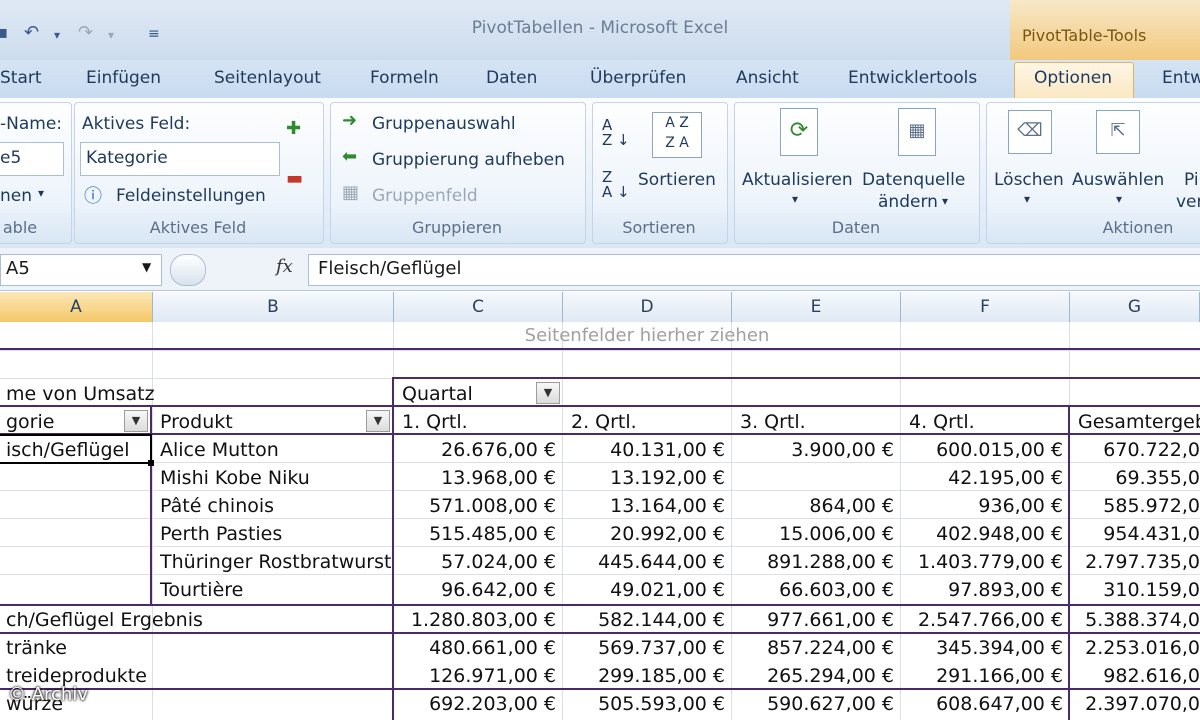 The image size is (1200, 720). I want to click on refresh-dropdown-icon: ▾, so click(795, 199).